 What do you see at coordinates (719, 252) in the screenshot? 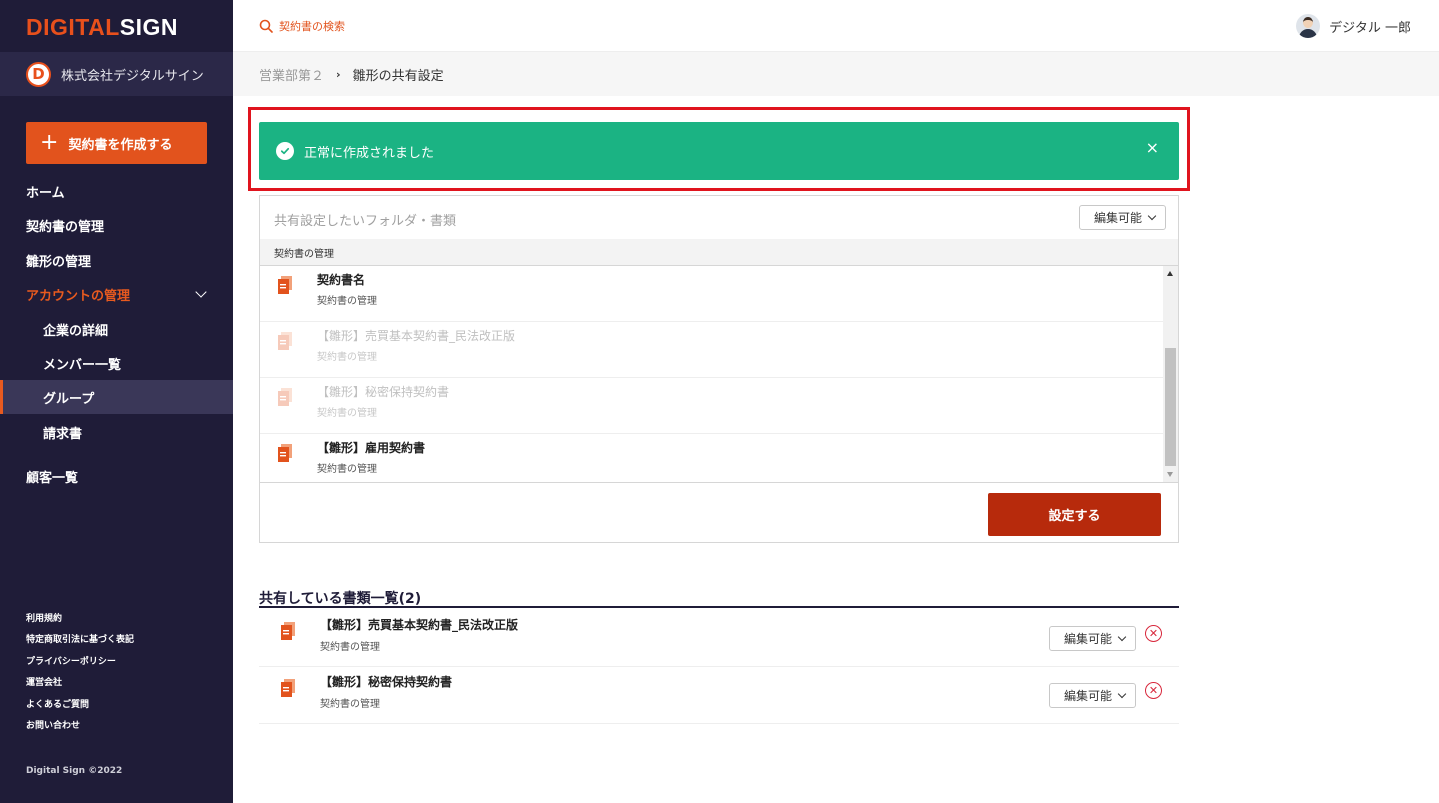
I see `folder-path: 契約書の管理` at bounding box center [719, 252].